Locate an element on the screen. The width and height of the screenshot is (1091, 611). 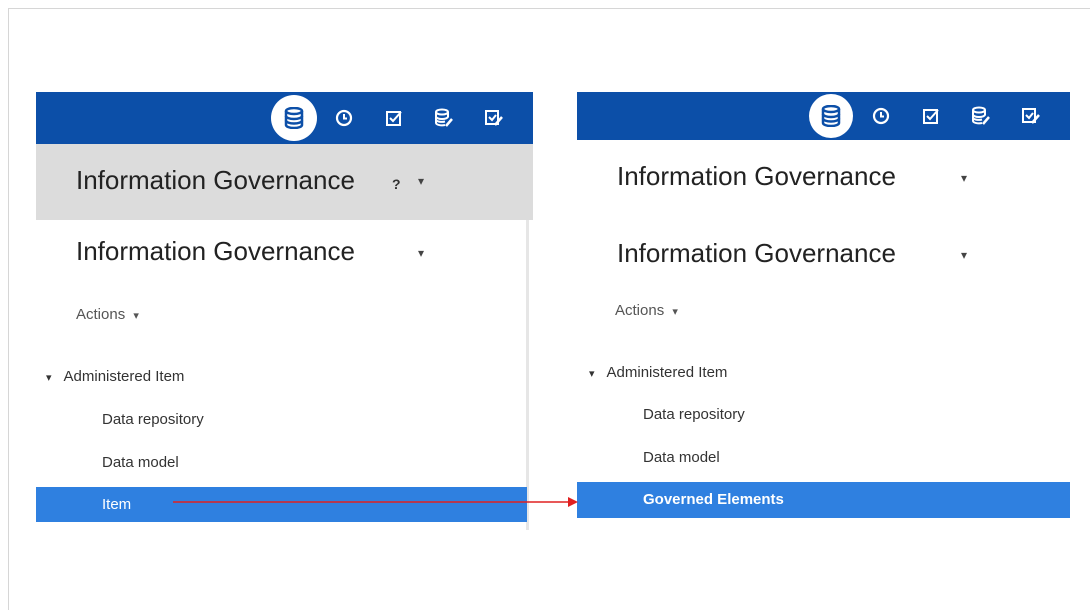
right-checkbox-button is located at coordinates (931, 116).